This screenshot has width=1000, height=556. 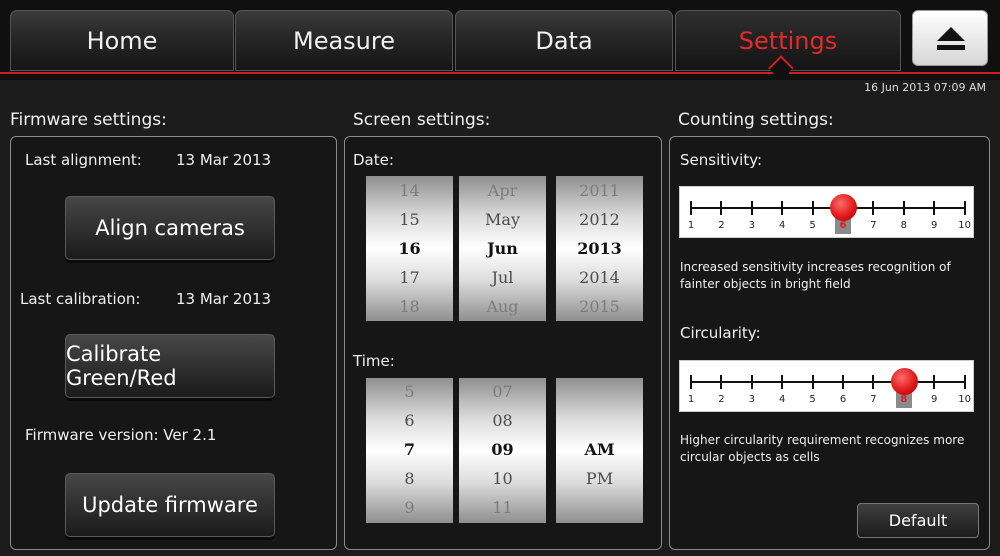 I want to click on last-calibration-value: 13 Mar 2013, so click(x=224, y=299).